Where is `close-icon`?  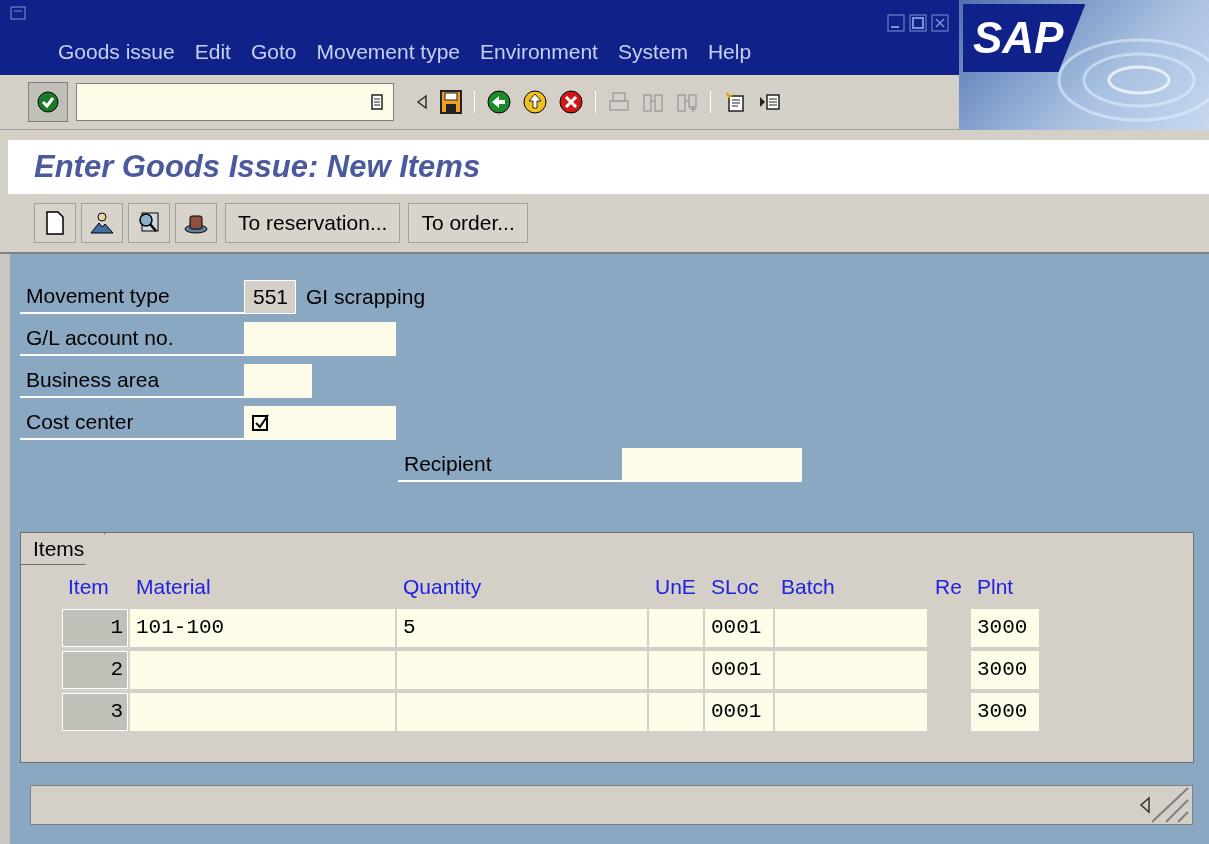
close-icon is located at coordinates (940, 23).